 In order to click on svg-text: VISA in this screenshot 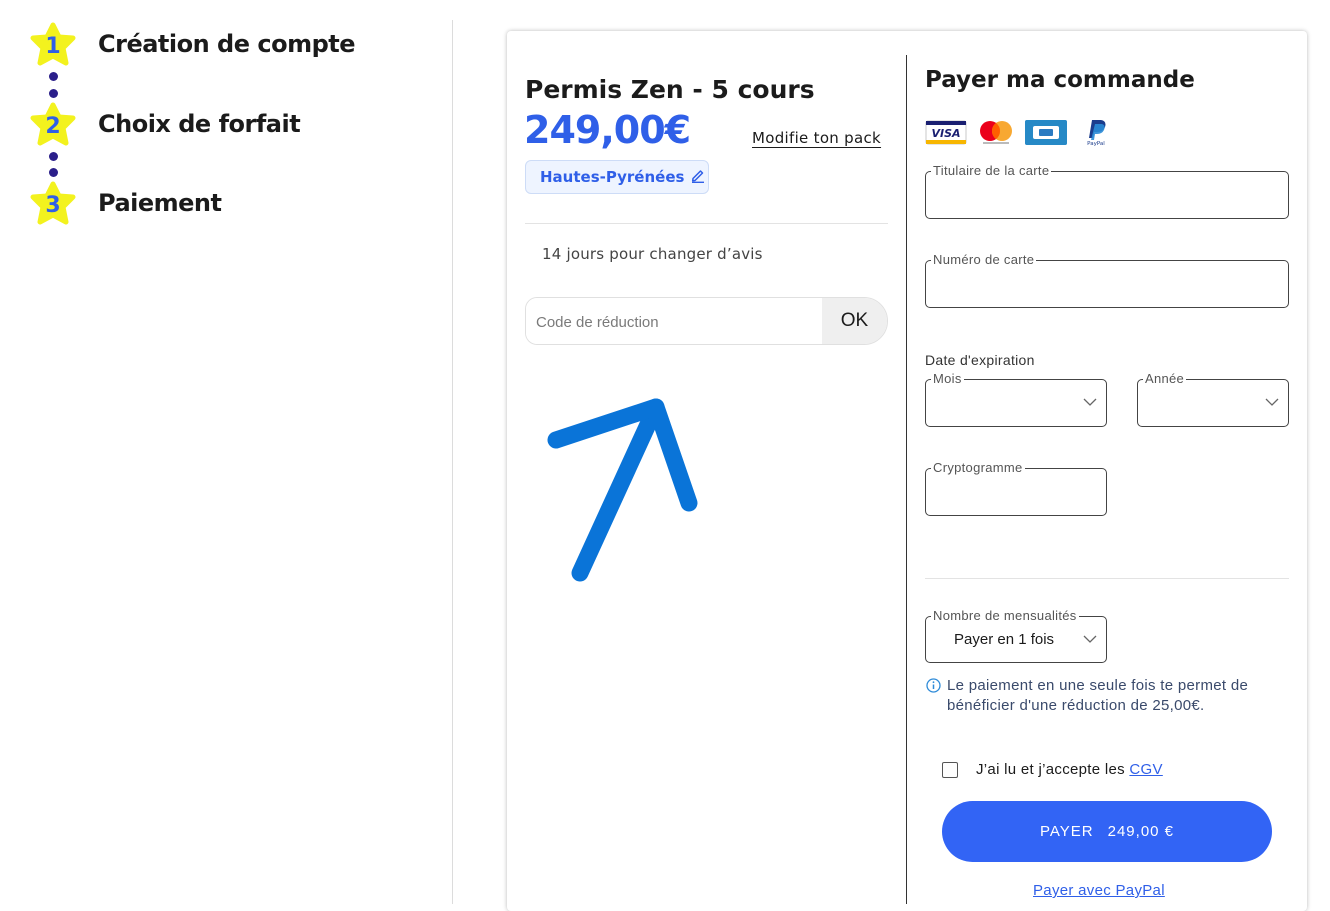, I will do `click(945, 133)`.